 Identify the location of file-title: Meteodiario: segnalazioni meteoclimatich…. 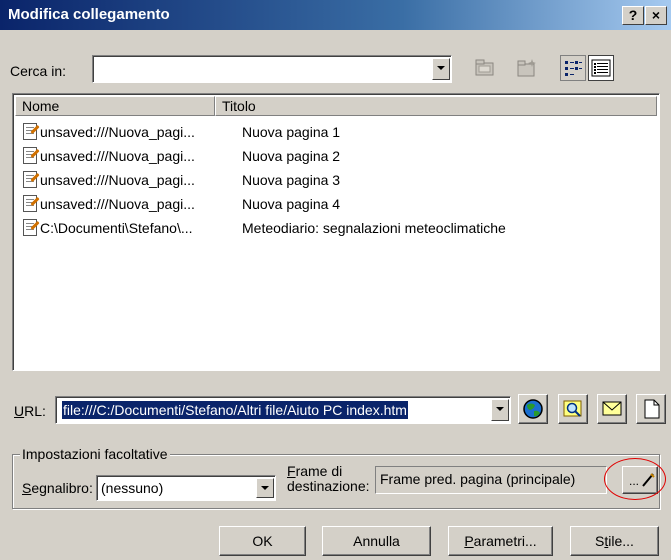
(374, 228).